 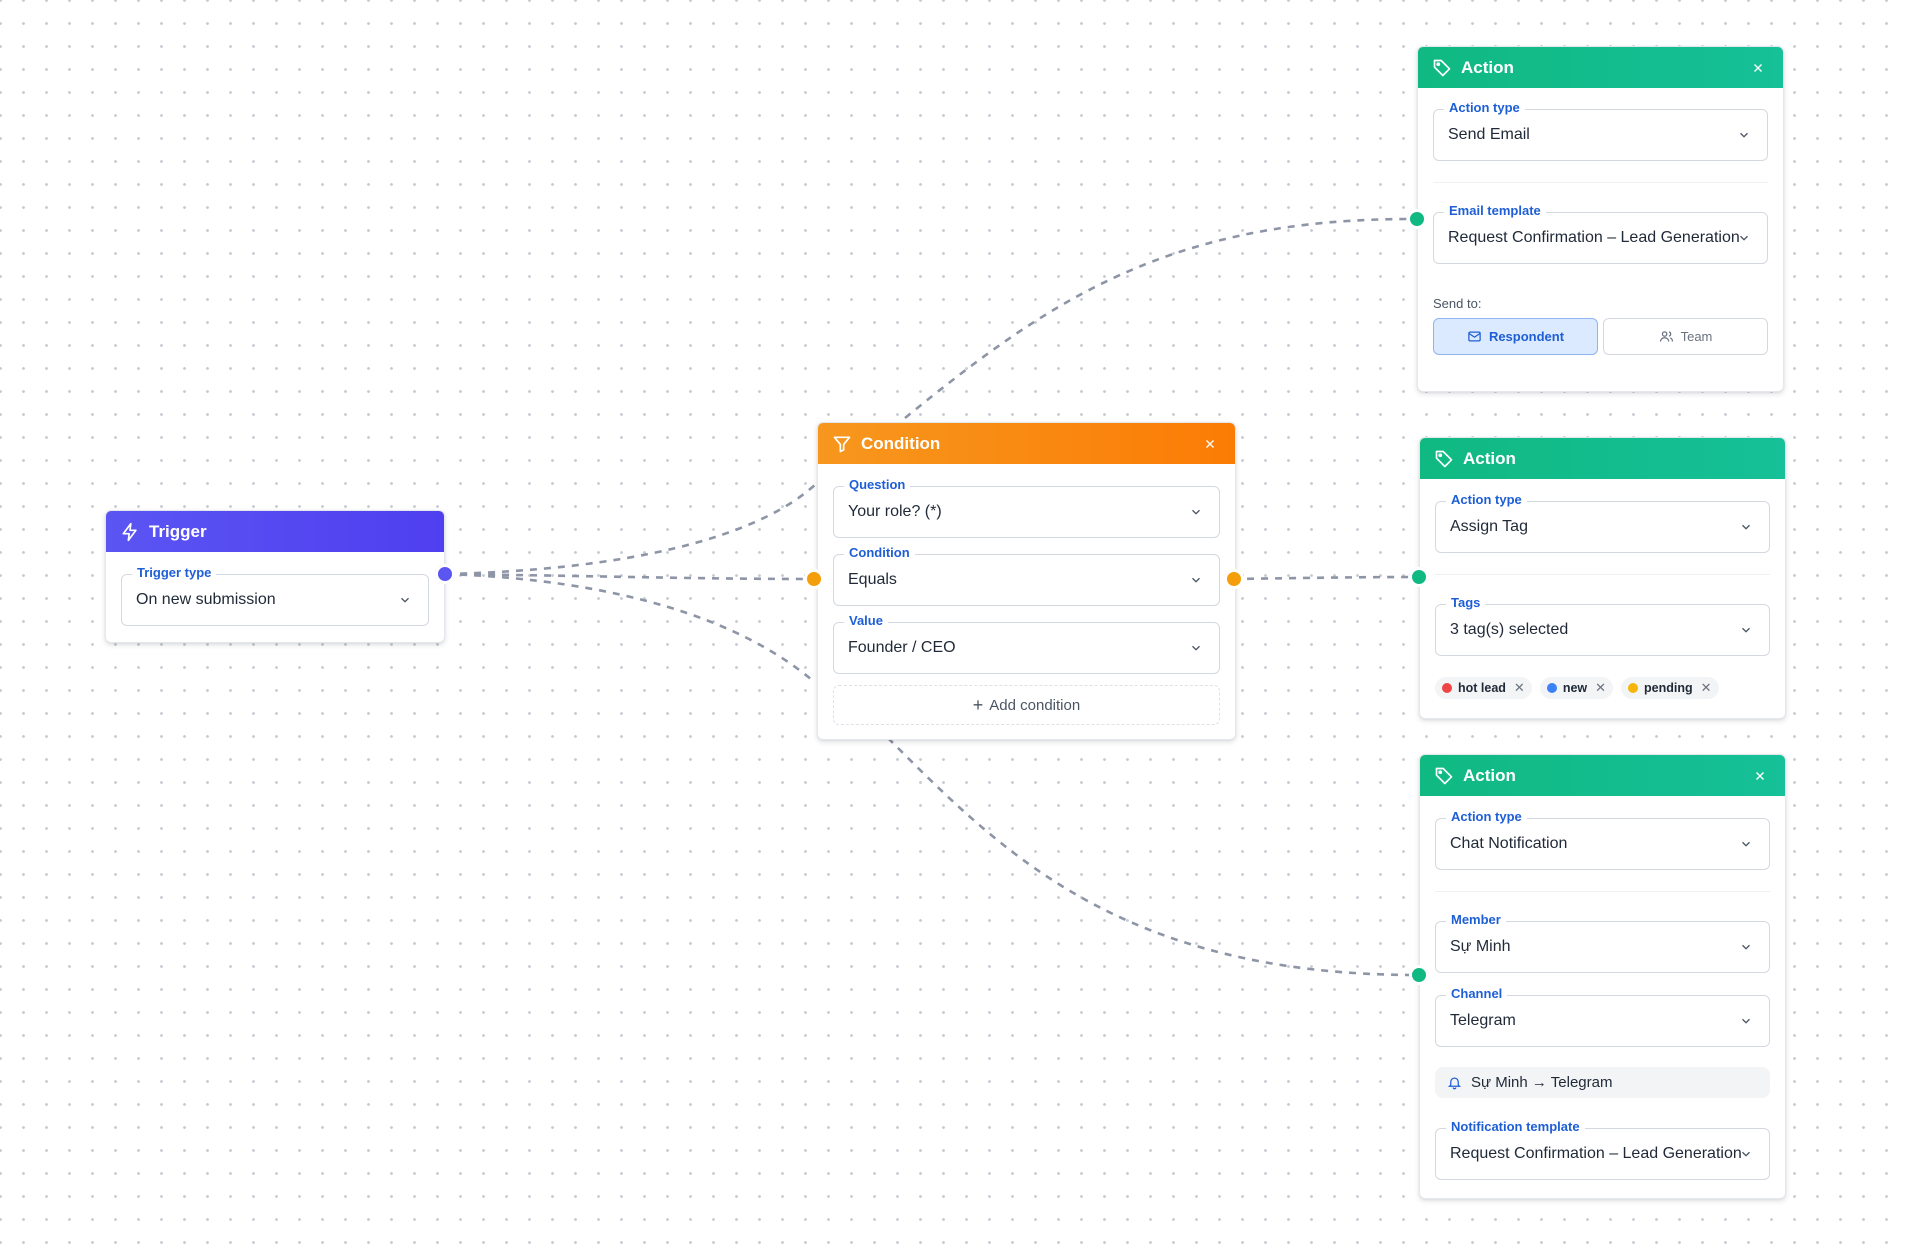 What do you see at coordinates (275, 531) in the screenshot?
I see `trigger-node-header: Trigger` at bounding box center [275, 531].